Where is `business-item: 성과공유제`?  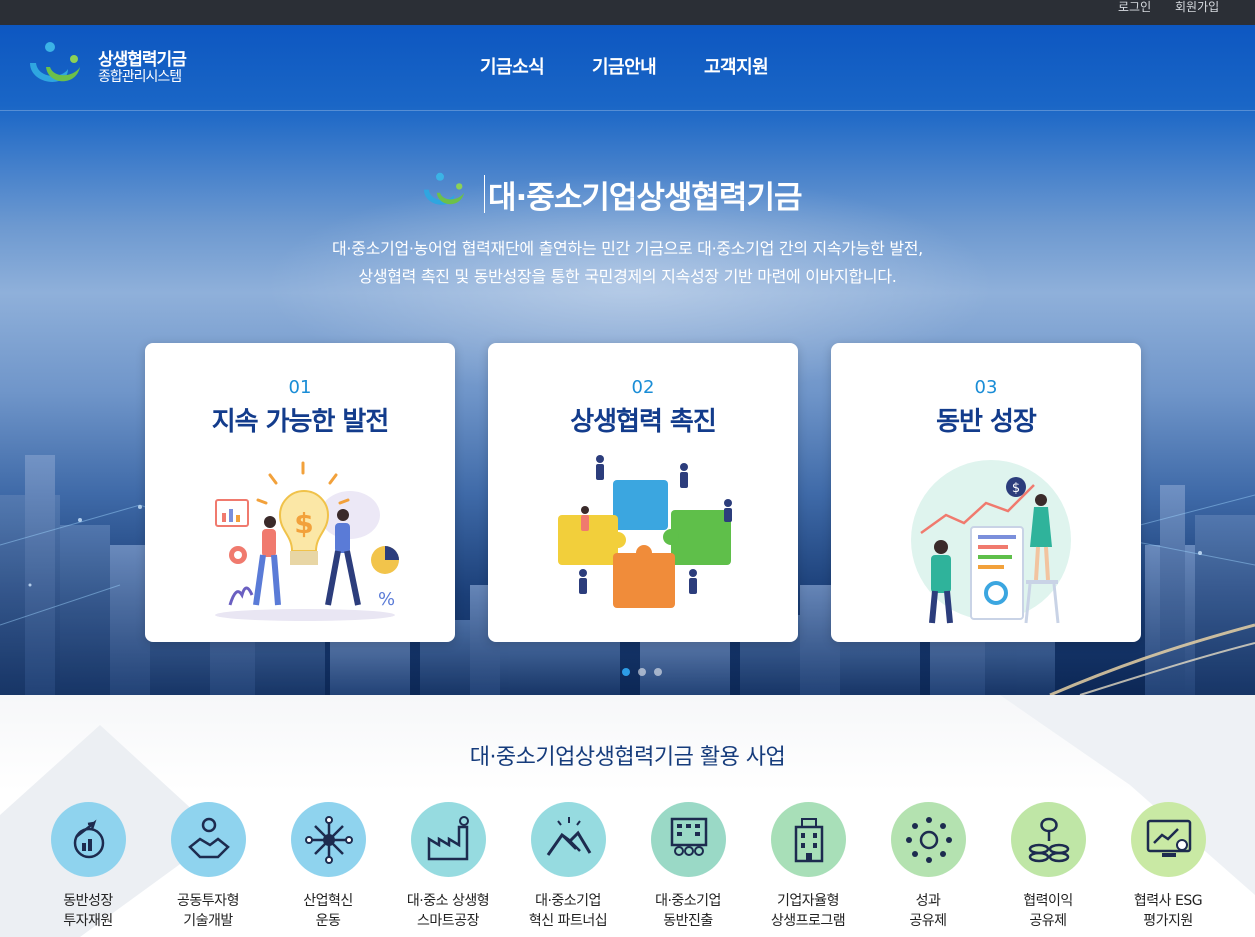
business-item: 성과공유제 is located at coordinates (928, 869).